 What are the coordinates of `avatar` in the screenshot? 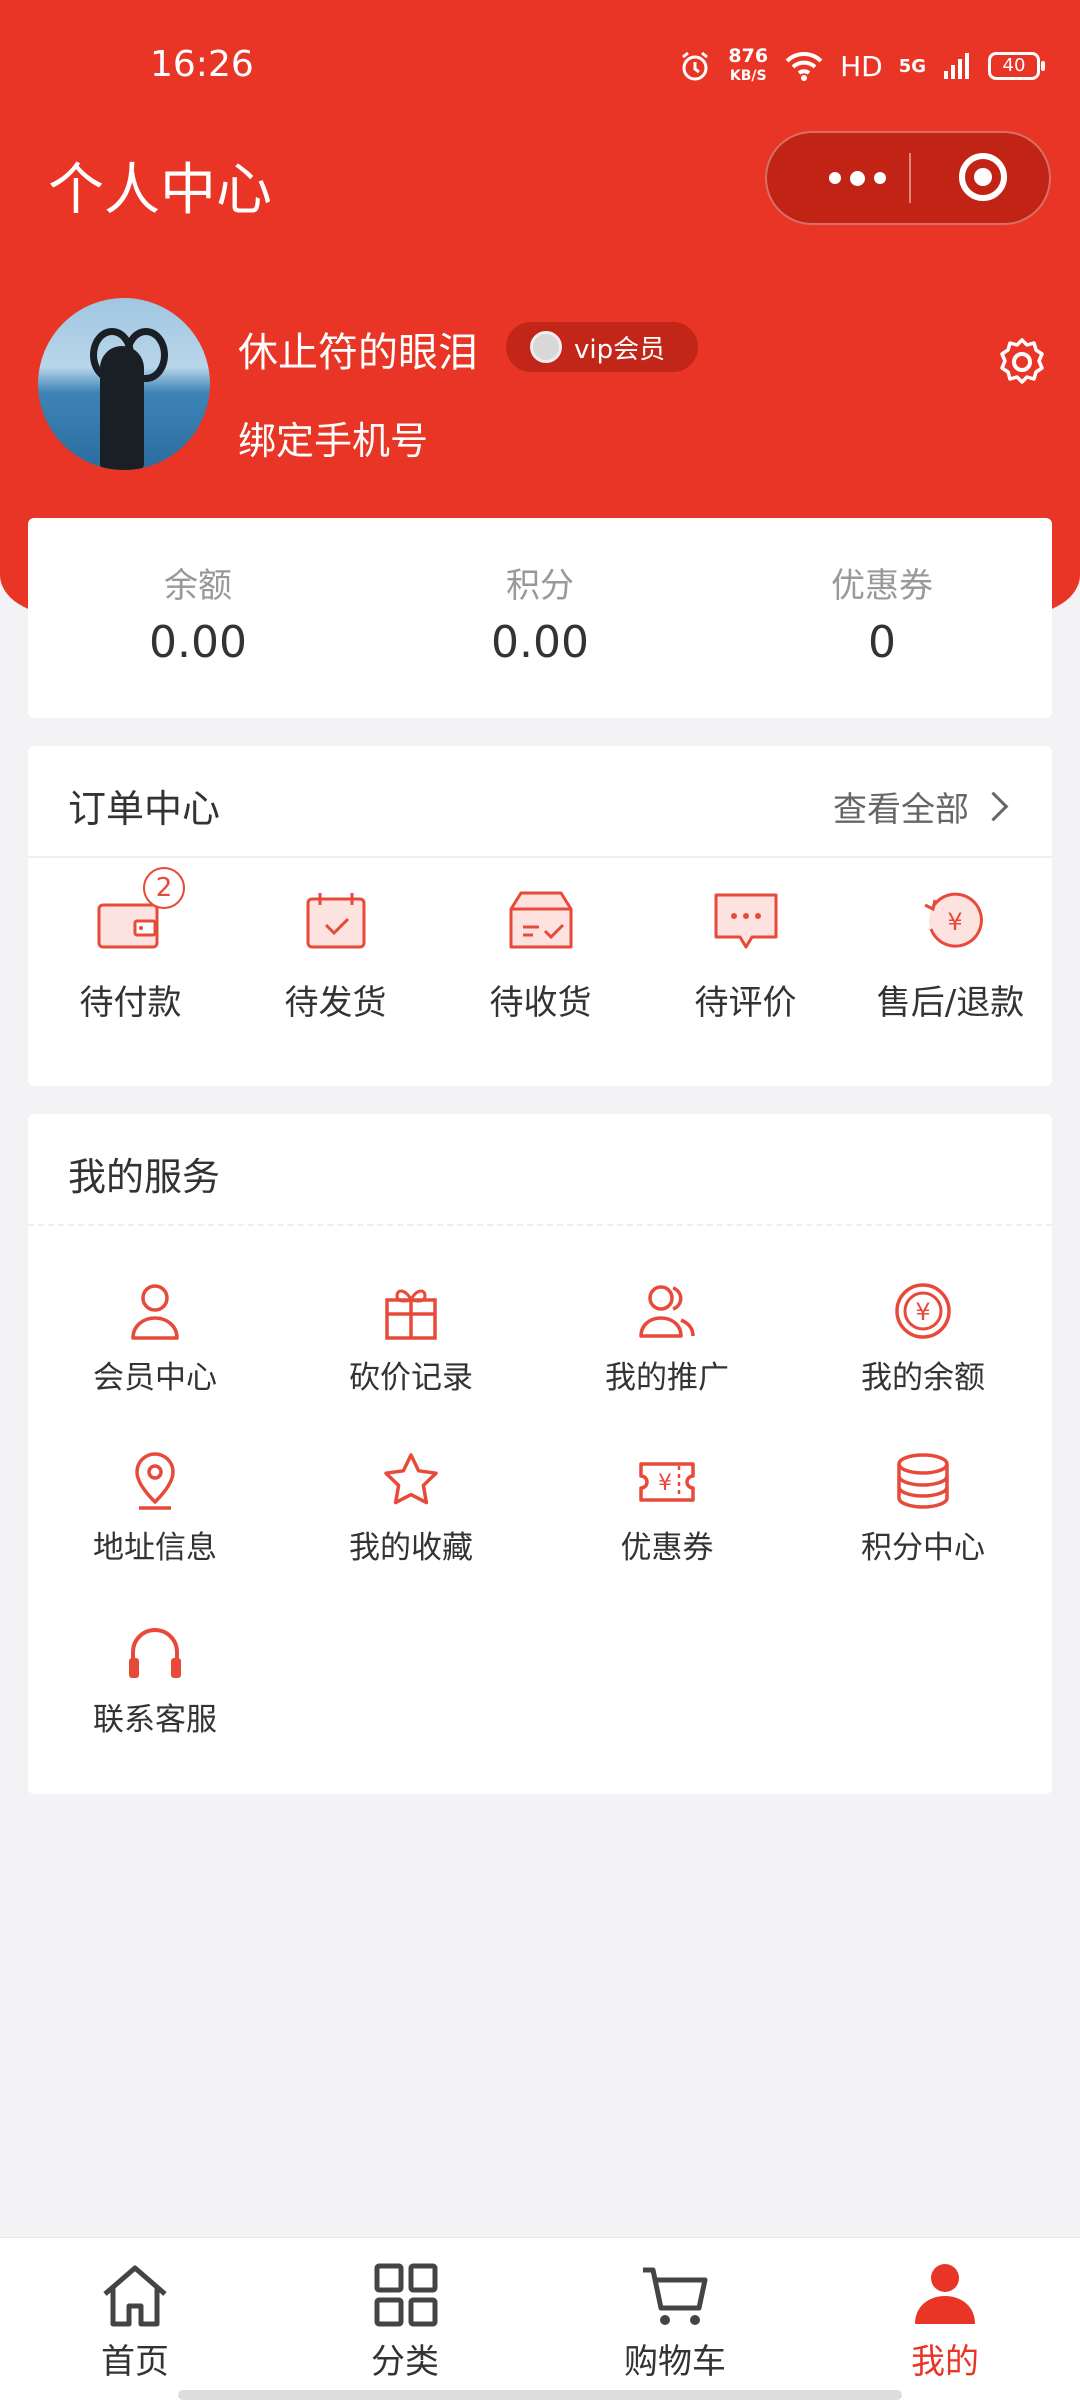 It's located at (124, 384).